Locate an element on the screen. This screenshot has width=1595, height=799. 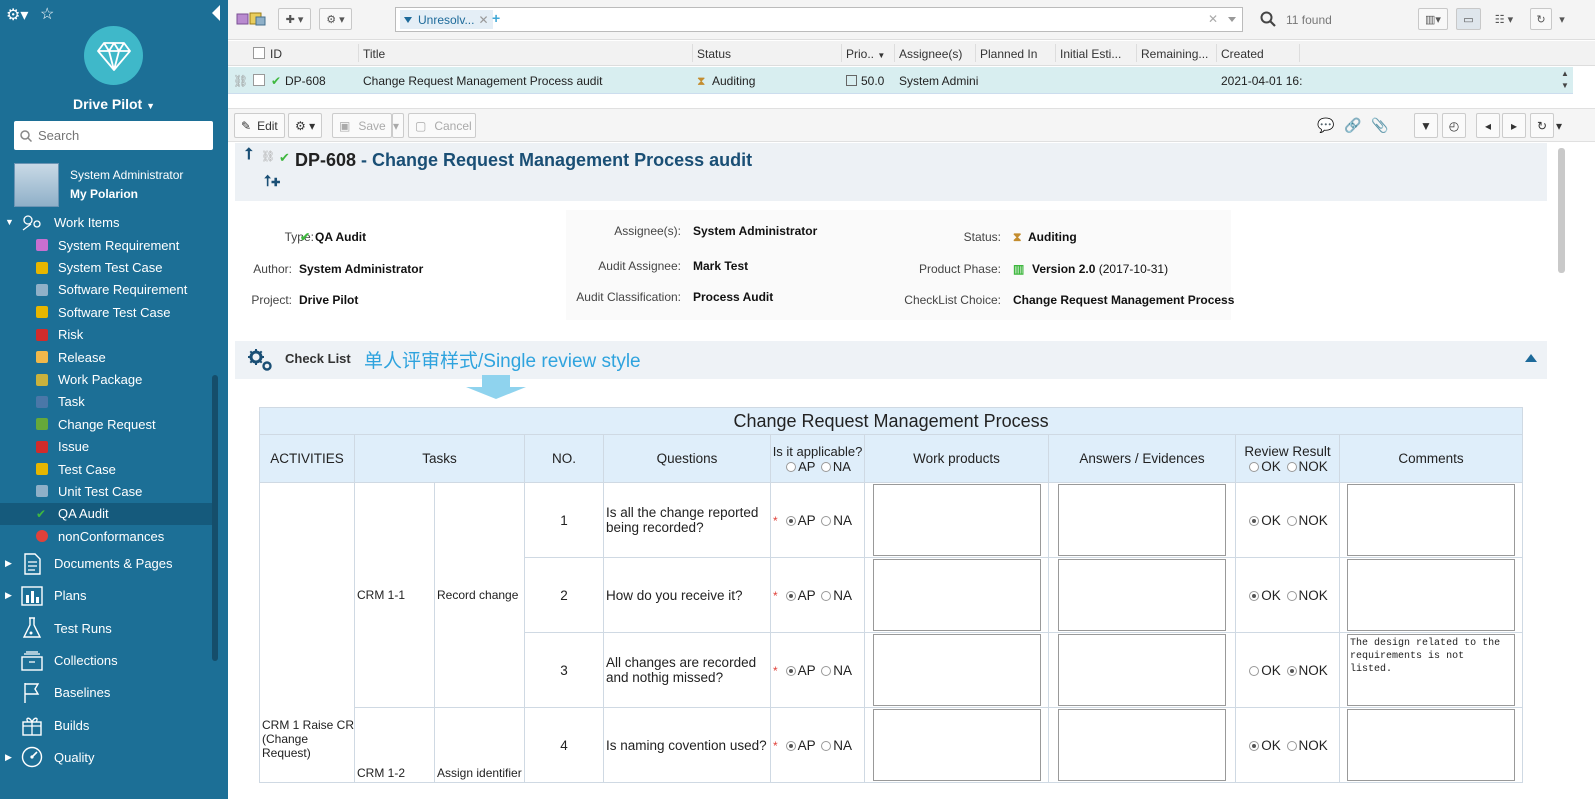
sidebar-item-risk: Risk is located at coordinates (107, 335).